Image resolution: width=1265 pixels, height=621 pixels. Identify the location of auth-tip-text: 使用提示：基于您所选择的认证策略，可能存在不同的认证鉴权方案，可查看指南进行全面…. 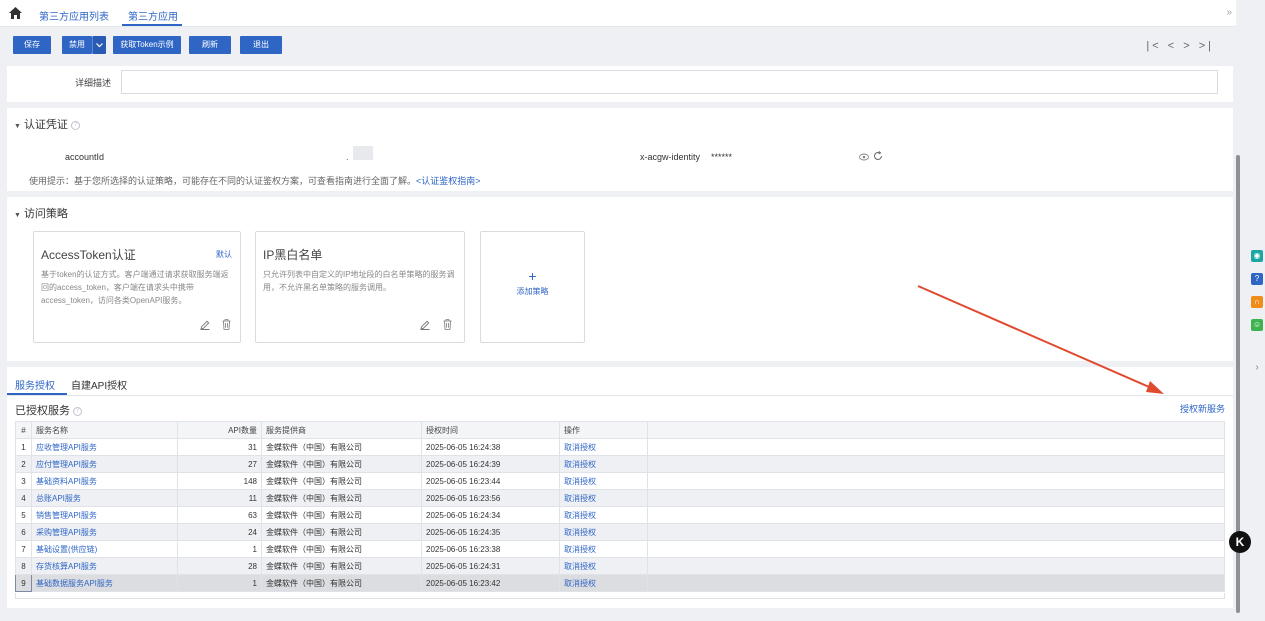
(223, 181).